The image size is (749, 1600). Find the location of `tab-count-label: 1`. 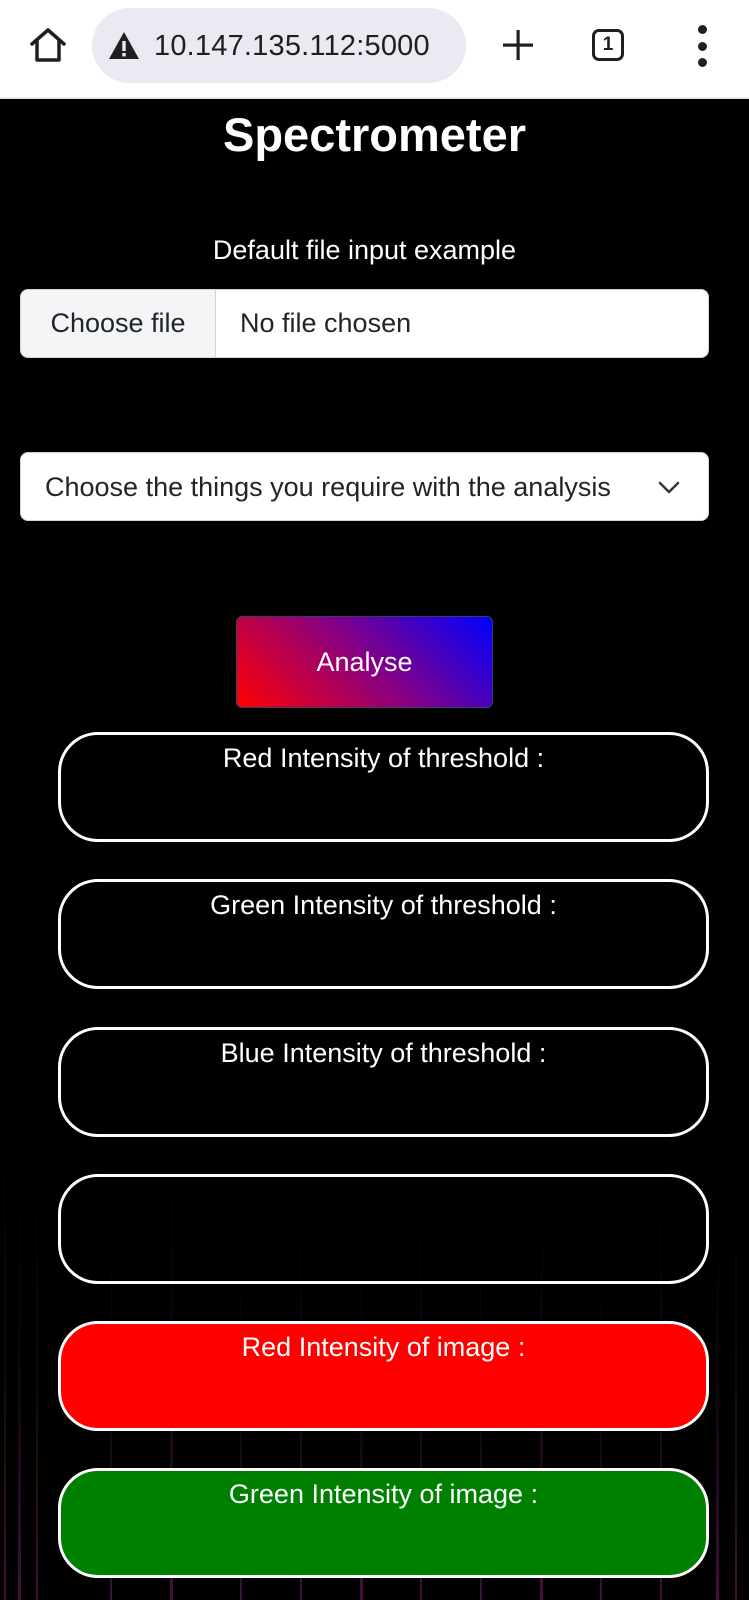

tab-count-label: 1 is located at coordinates (608, 44).